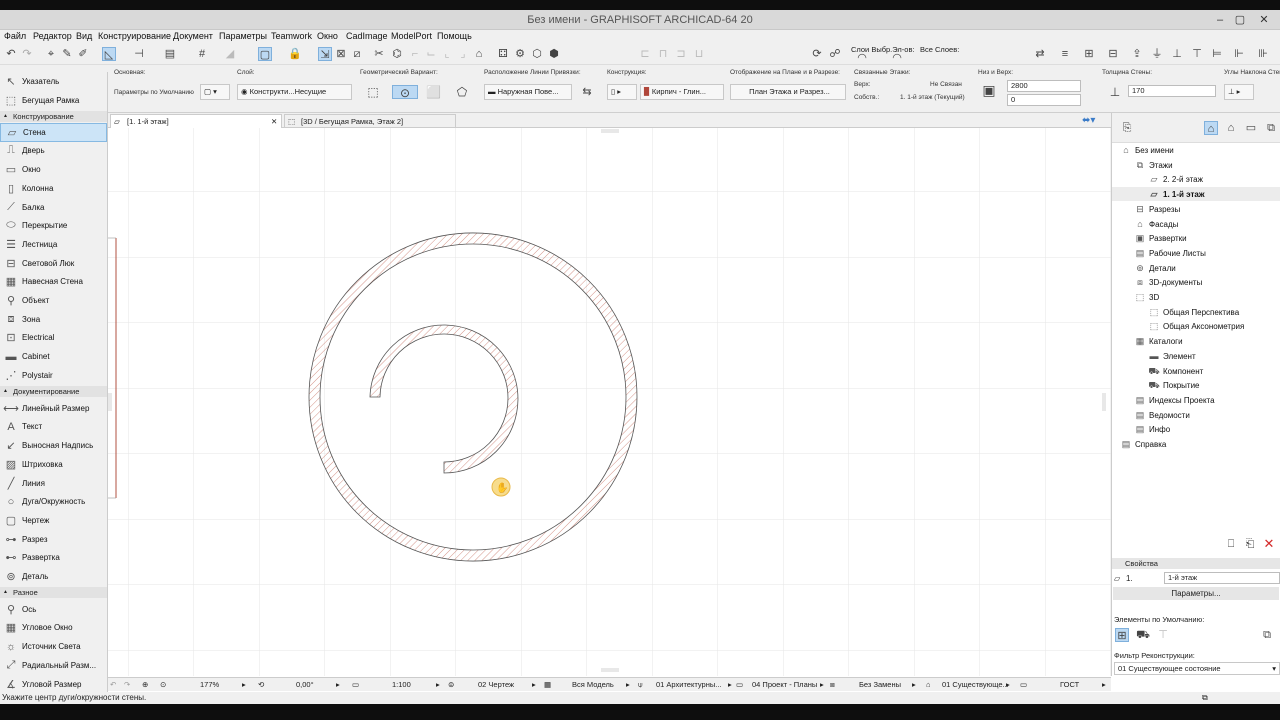 Image resolution: width=1280 pixels, height=720 pixels. What do you see at coordinates (1196, 356) in the screenshot?
I see `nav-item-element: ▬ Элемент` at bounding box center [1196, 356].